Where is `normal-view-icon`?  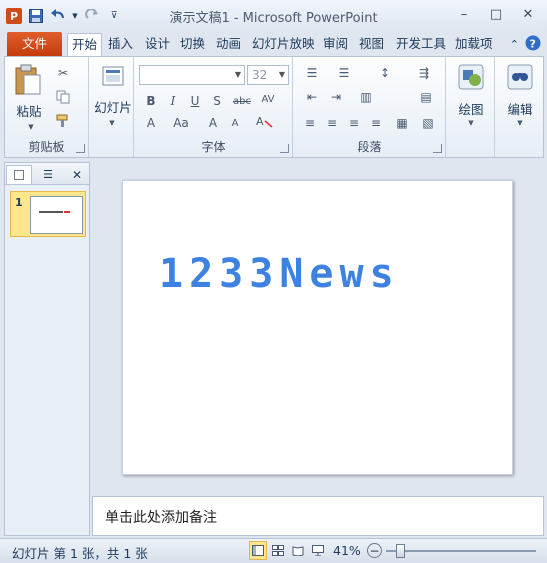
normal-view-icon is located at coordinates (258, 550).